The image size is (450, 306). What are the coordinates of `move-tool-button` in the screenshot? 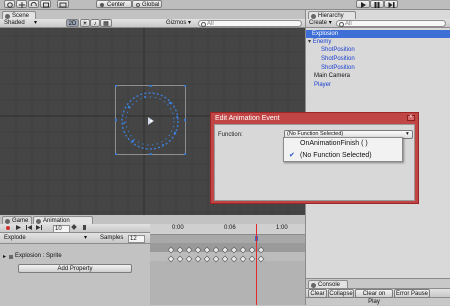 It's located at (21, 4).